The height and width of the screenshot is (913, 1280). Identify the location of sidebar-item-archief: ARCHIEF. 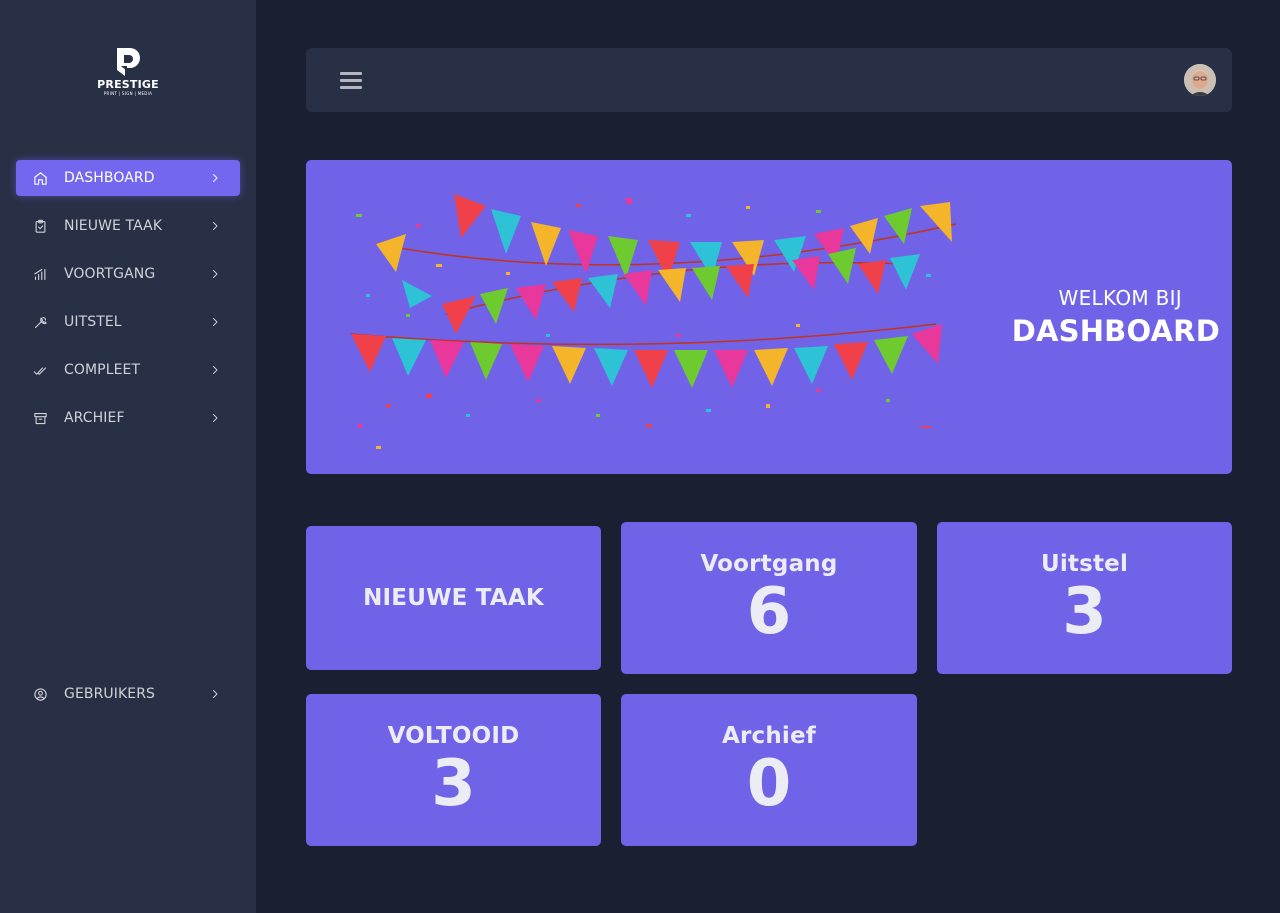
(128, 418).